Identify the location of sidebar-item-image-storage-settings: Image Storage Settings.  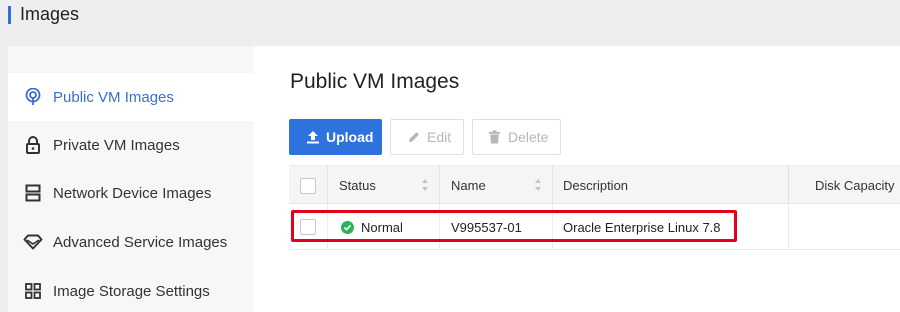
(131, 289).